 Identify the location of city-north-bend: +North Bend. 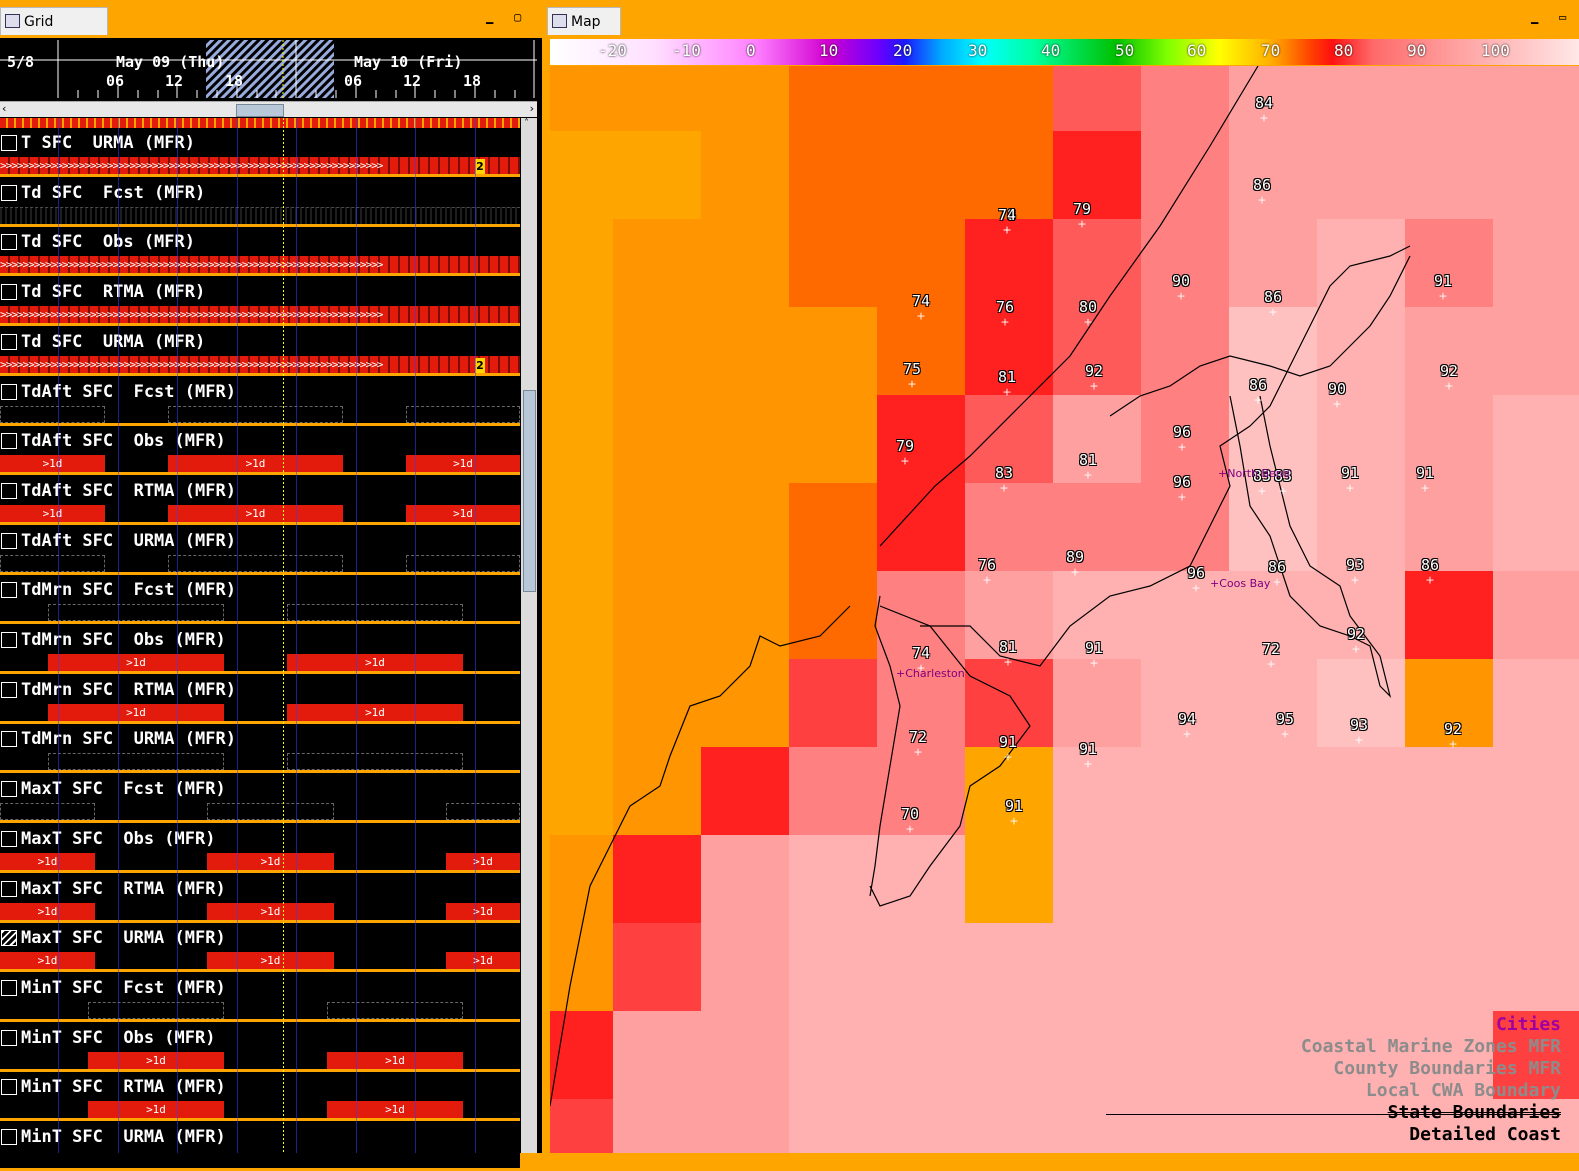
(1254, 474).